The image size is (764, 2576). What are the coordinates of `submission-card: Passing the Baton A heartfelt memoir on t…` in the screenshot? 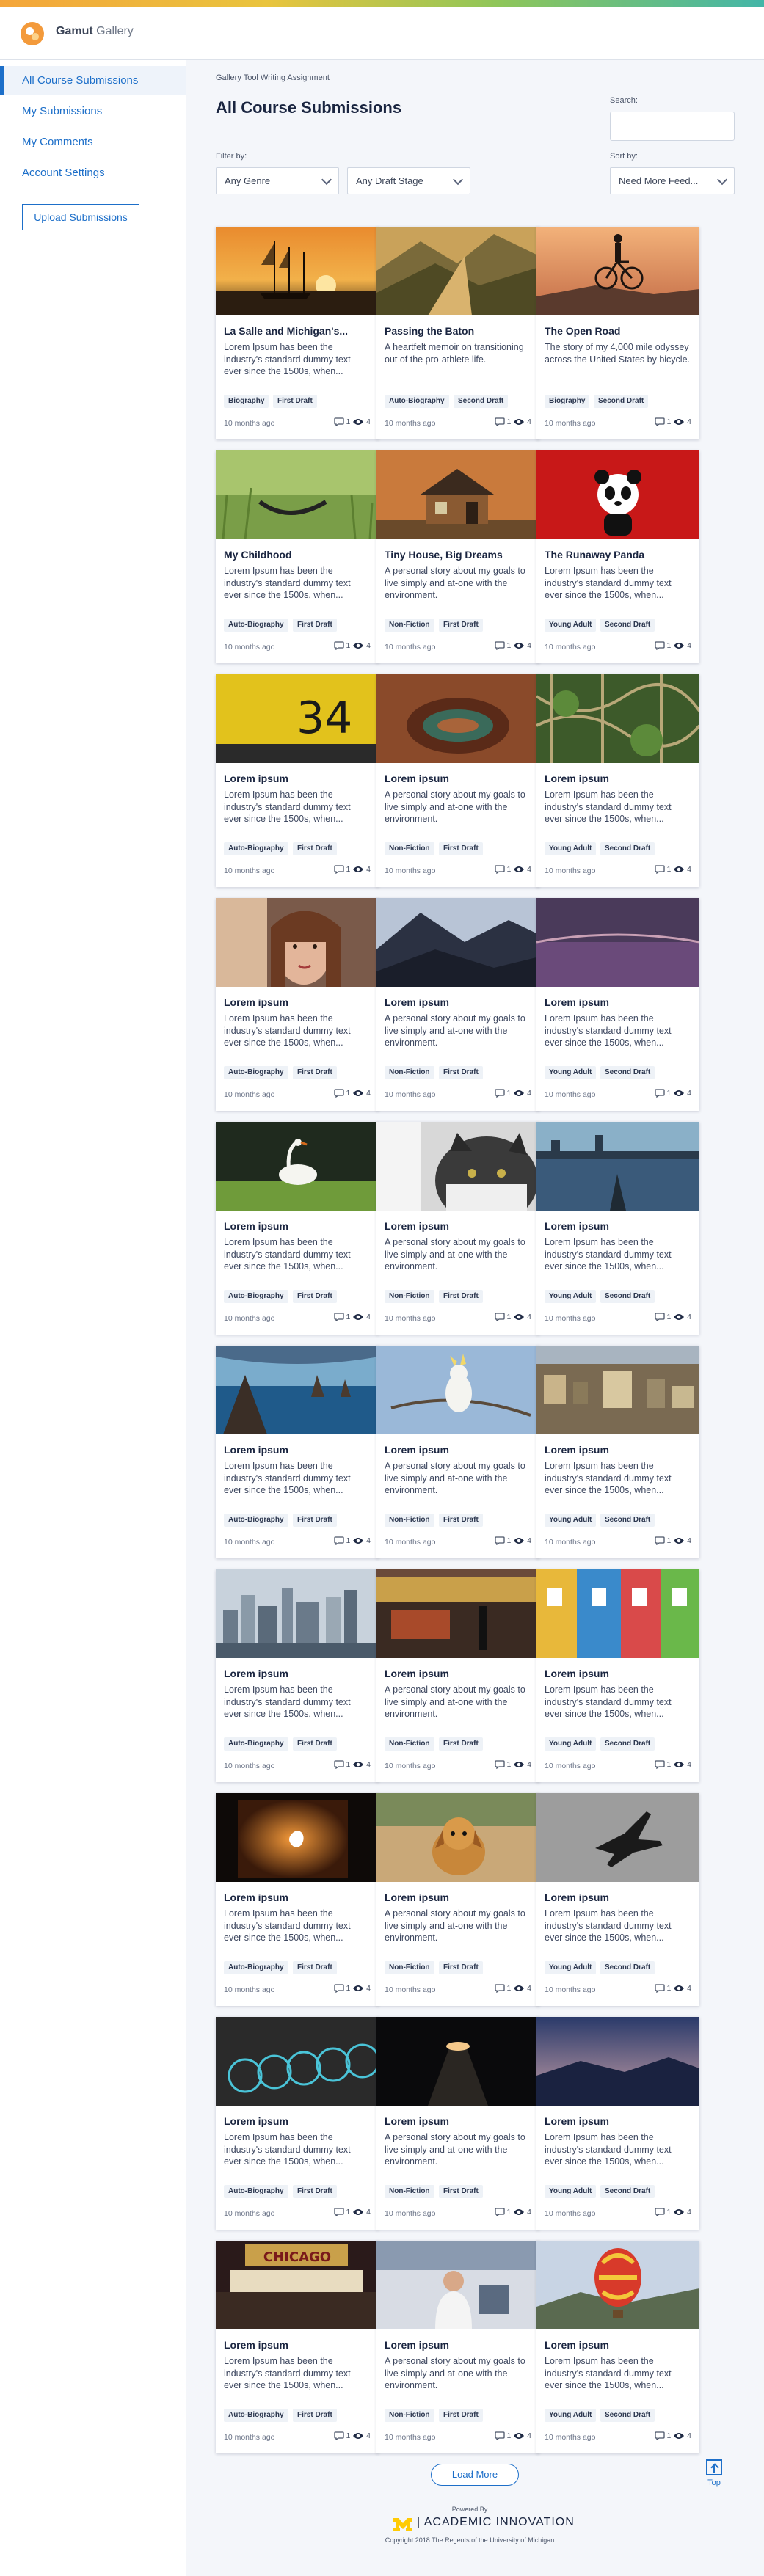 It's located at (457, 333).